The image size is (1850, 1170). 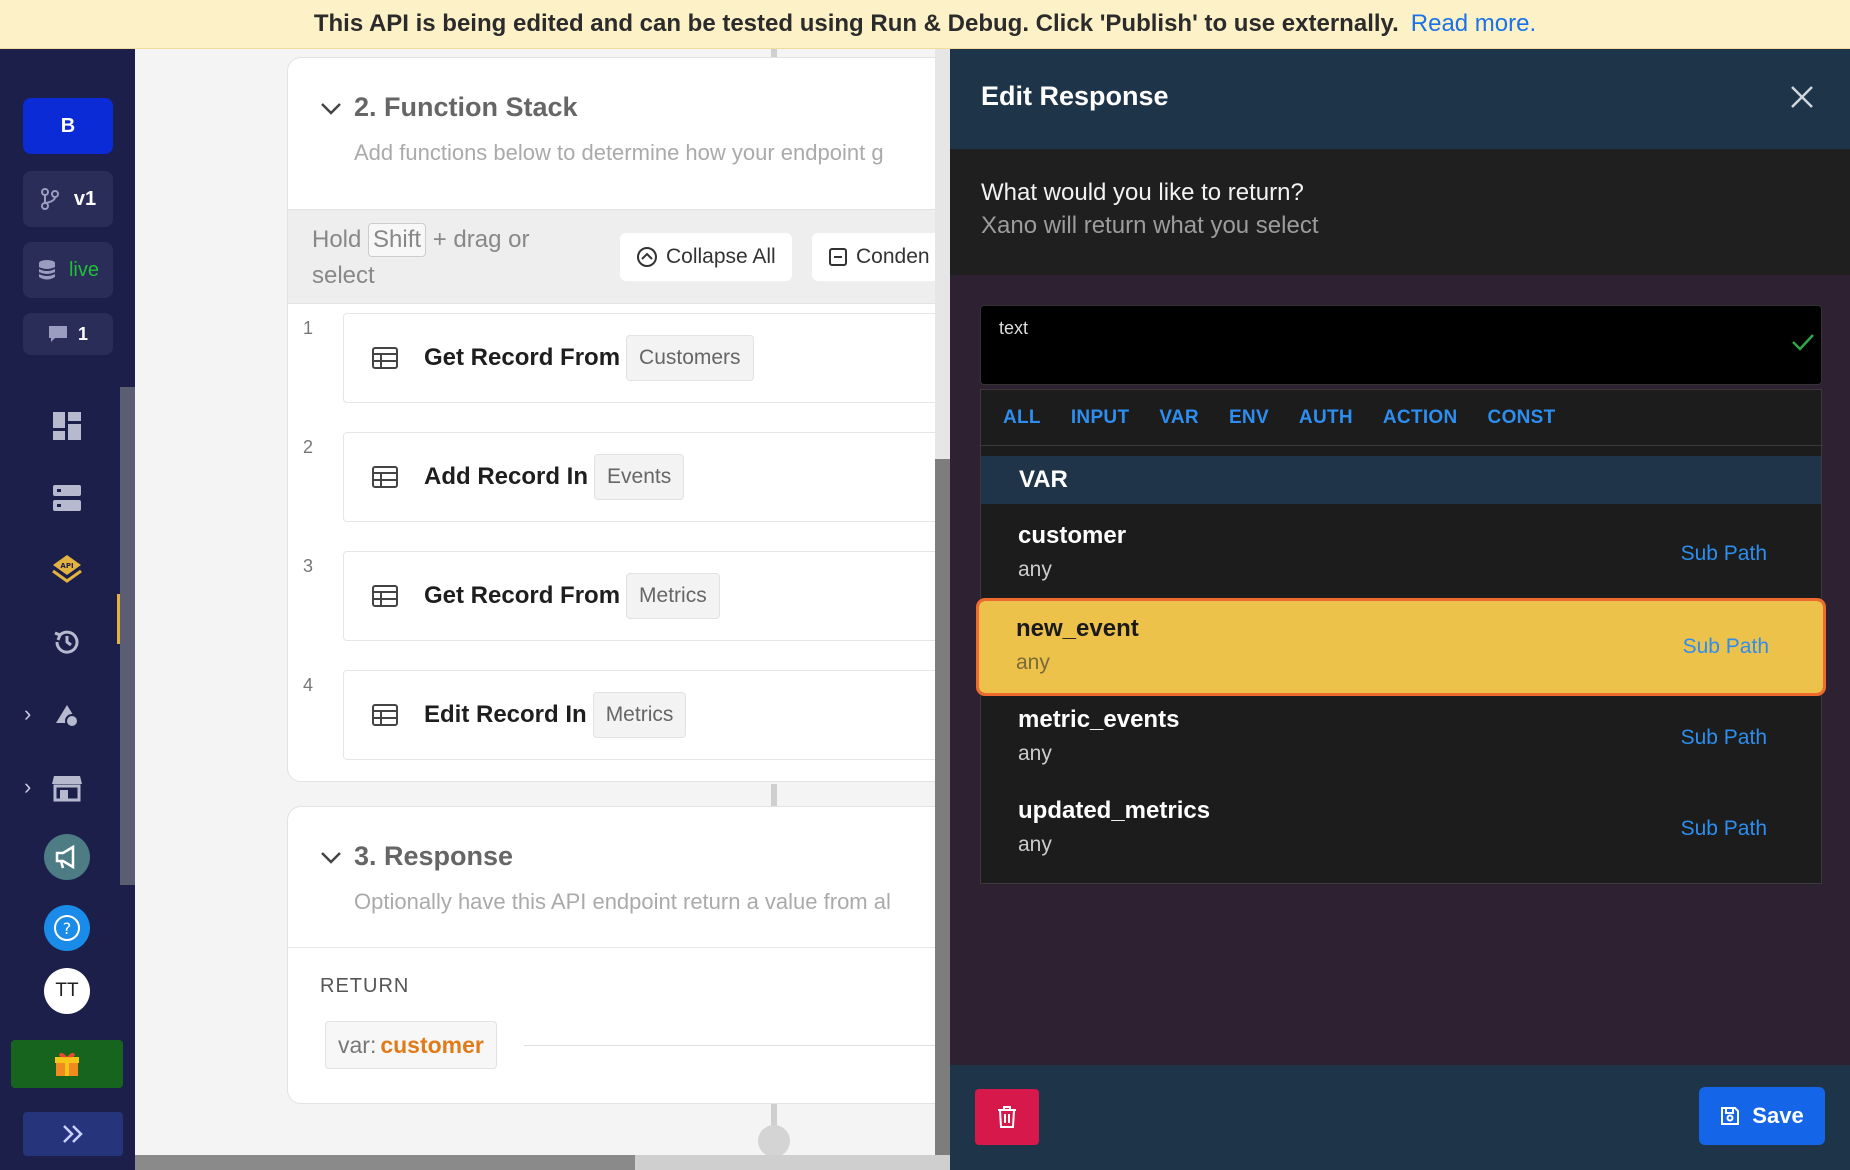 I want to click on function-action: Add Record In, so click(x=506, y=476).